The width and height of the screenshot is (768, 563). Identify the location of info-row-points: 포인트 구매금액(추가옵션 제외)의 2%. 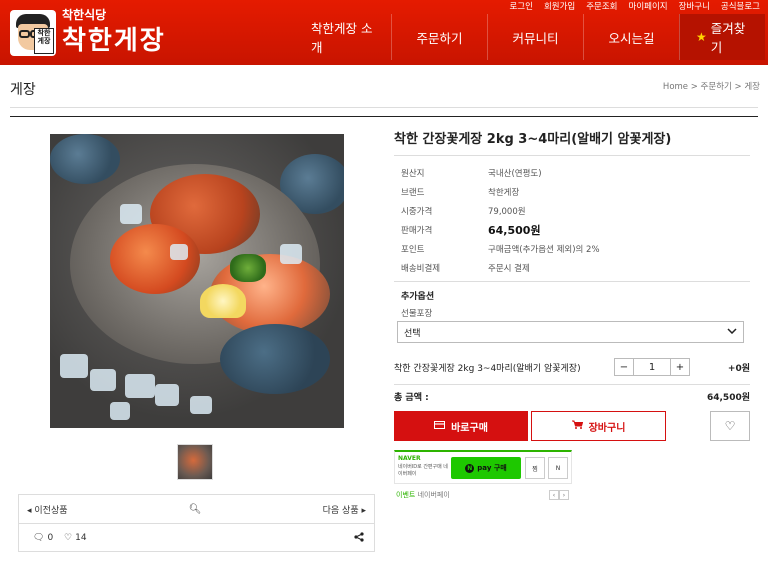
(500, 249).